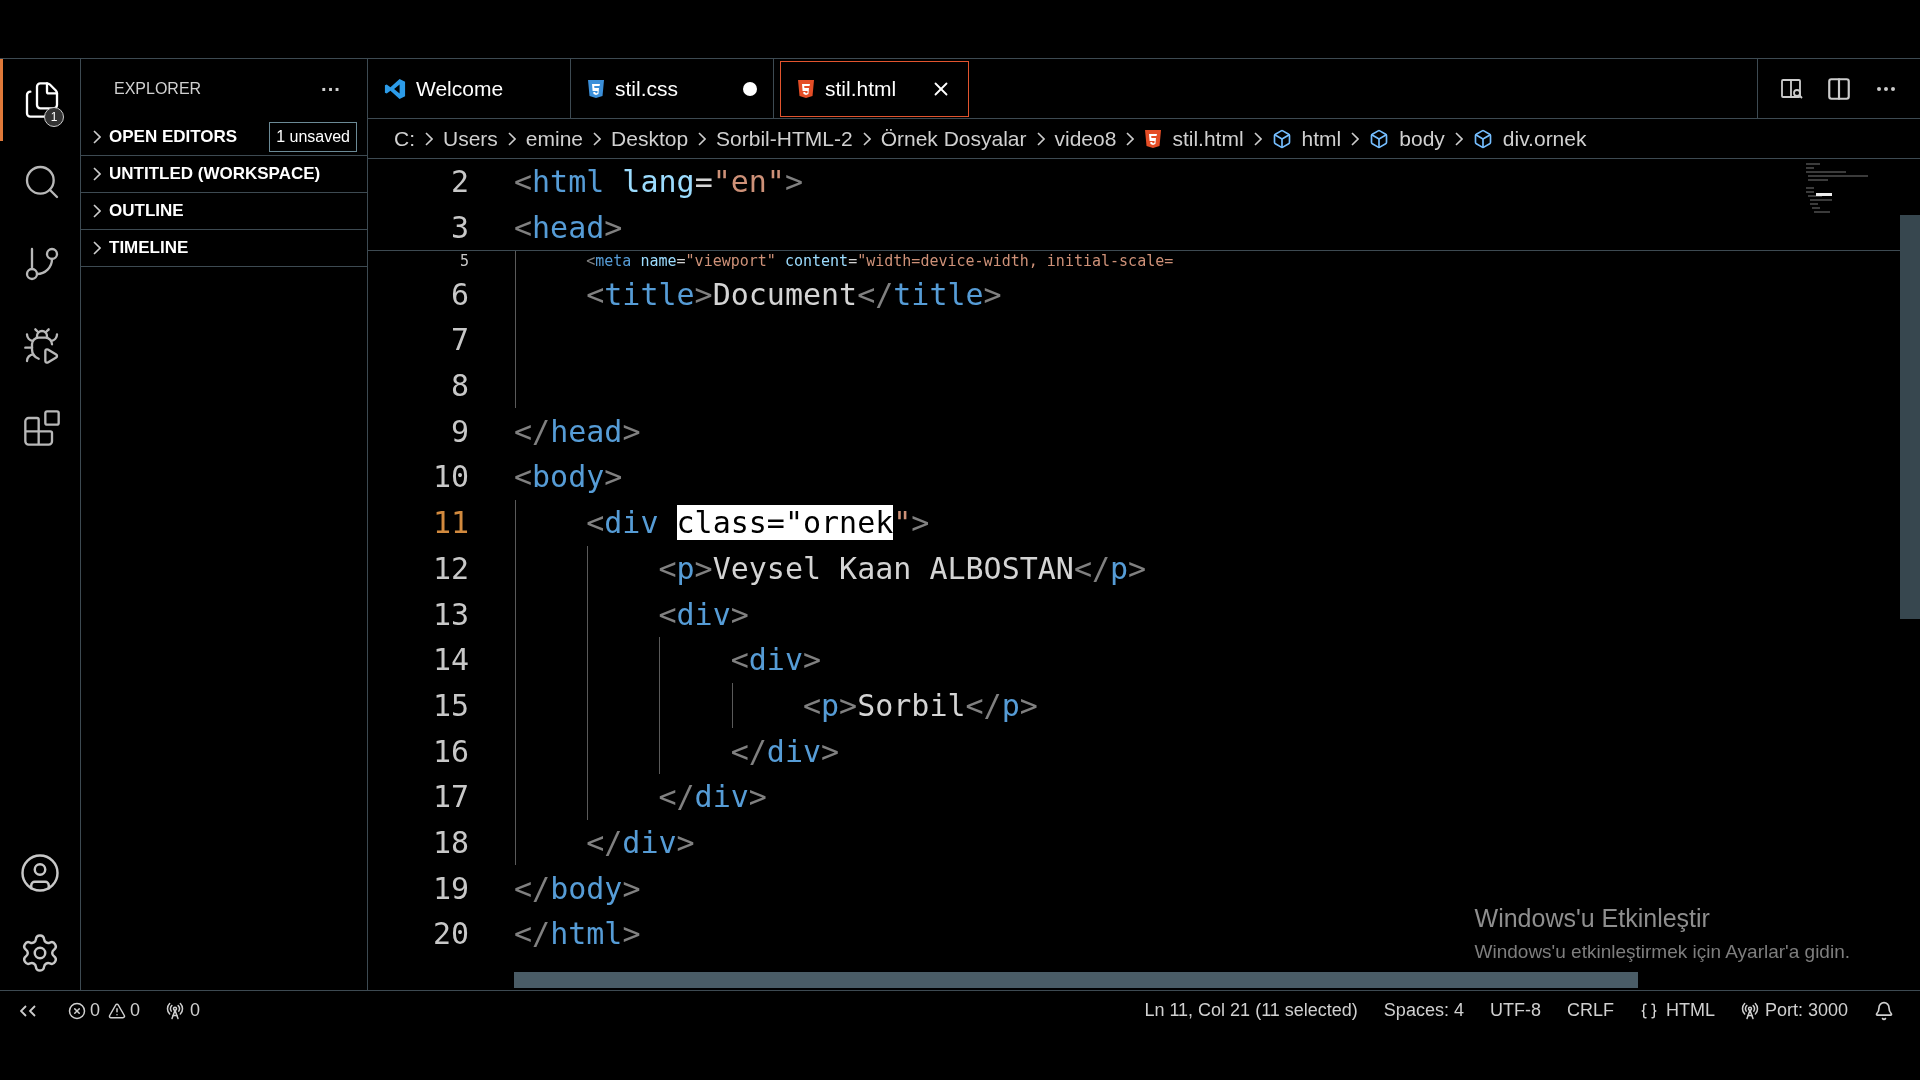 The width and height of the screenshot is (1920, 1080). I want to click on line-number: 5, so click(463, 261).